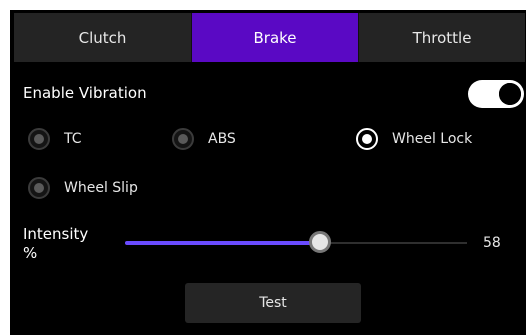  What do you see at coordinates (264, 5) in the screenshot?
I see `window-top-edge` at bounding box center [264, 5].